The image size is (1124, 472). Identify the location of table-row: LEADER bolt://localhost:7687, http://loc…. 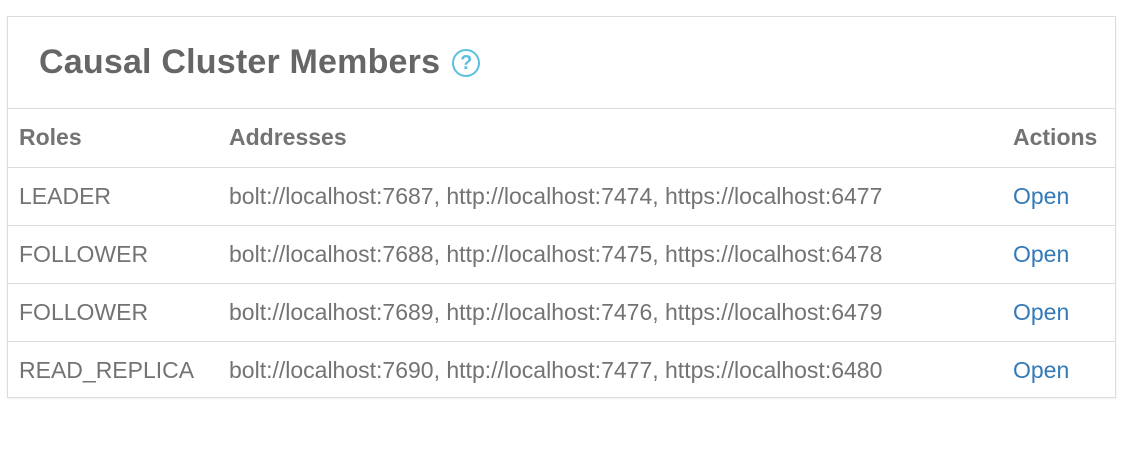
(561, 196).